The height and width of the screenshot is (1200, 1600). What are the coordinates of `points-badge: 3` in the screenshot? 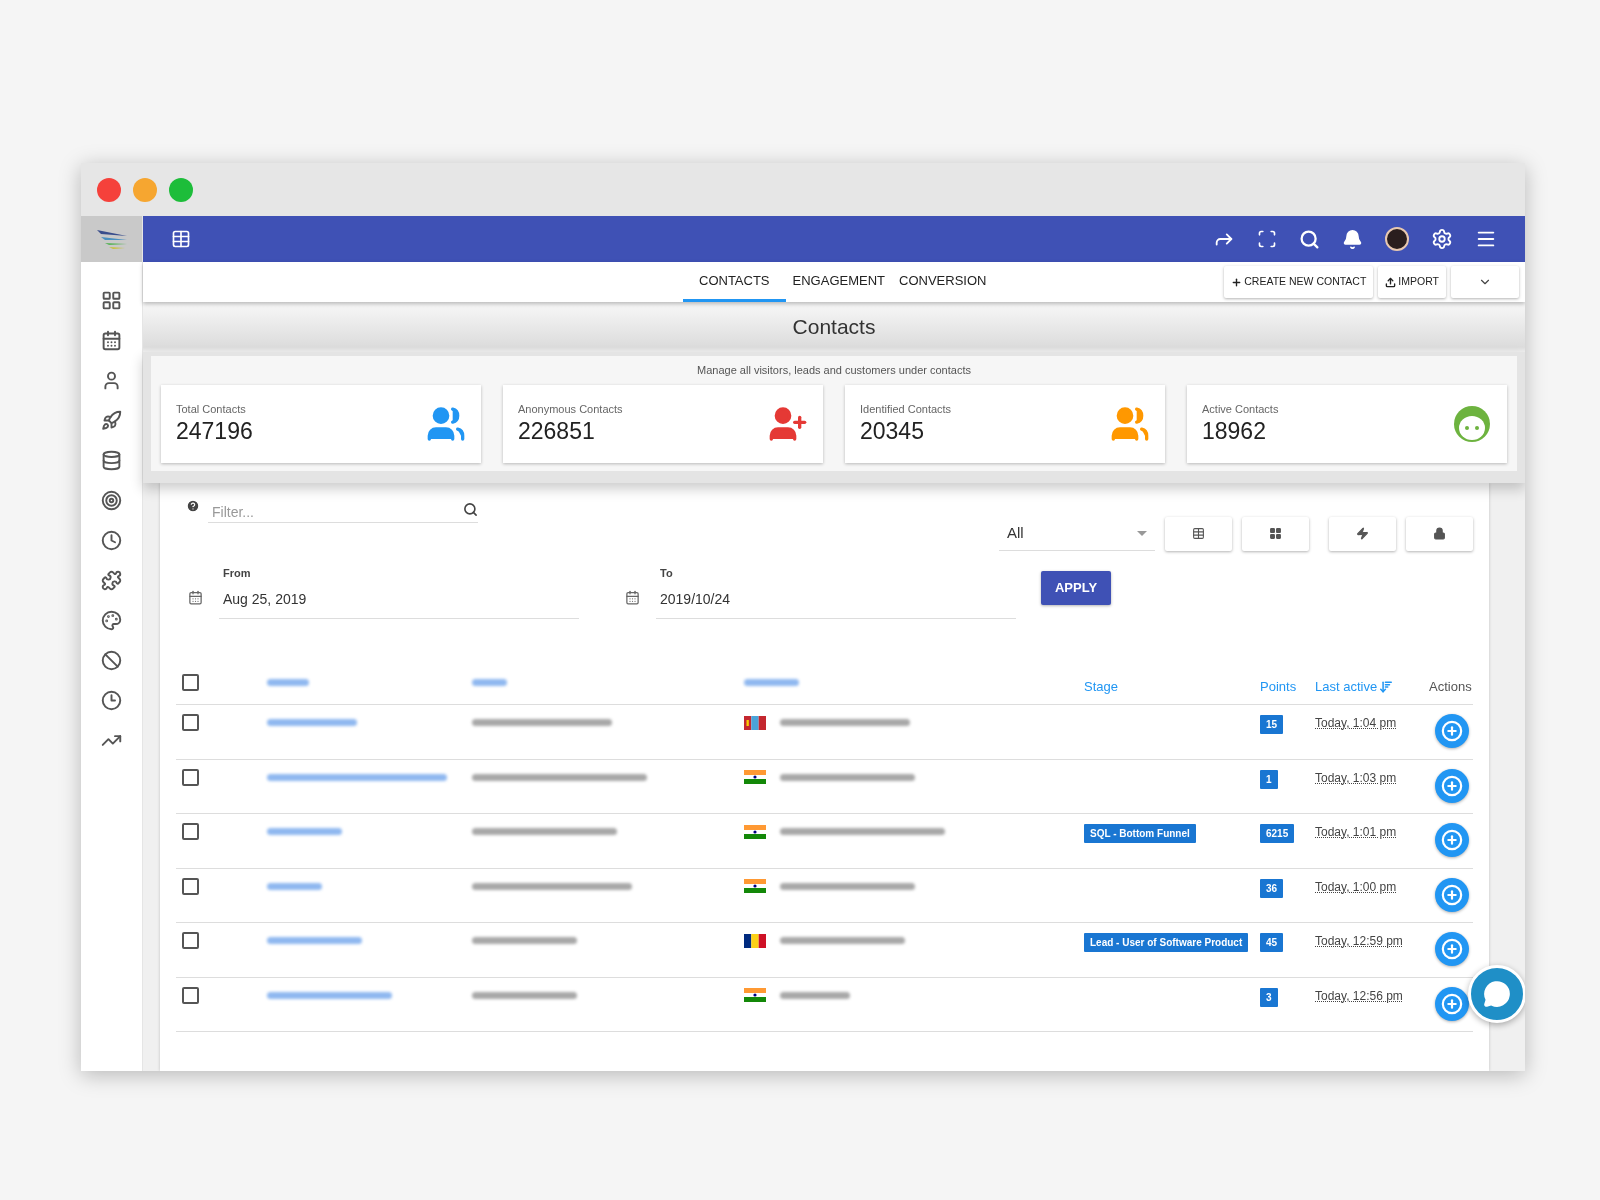 It's located at (1269, 997).